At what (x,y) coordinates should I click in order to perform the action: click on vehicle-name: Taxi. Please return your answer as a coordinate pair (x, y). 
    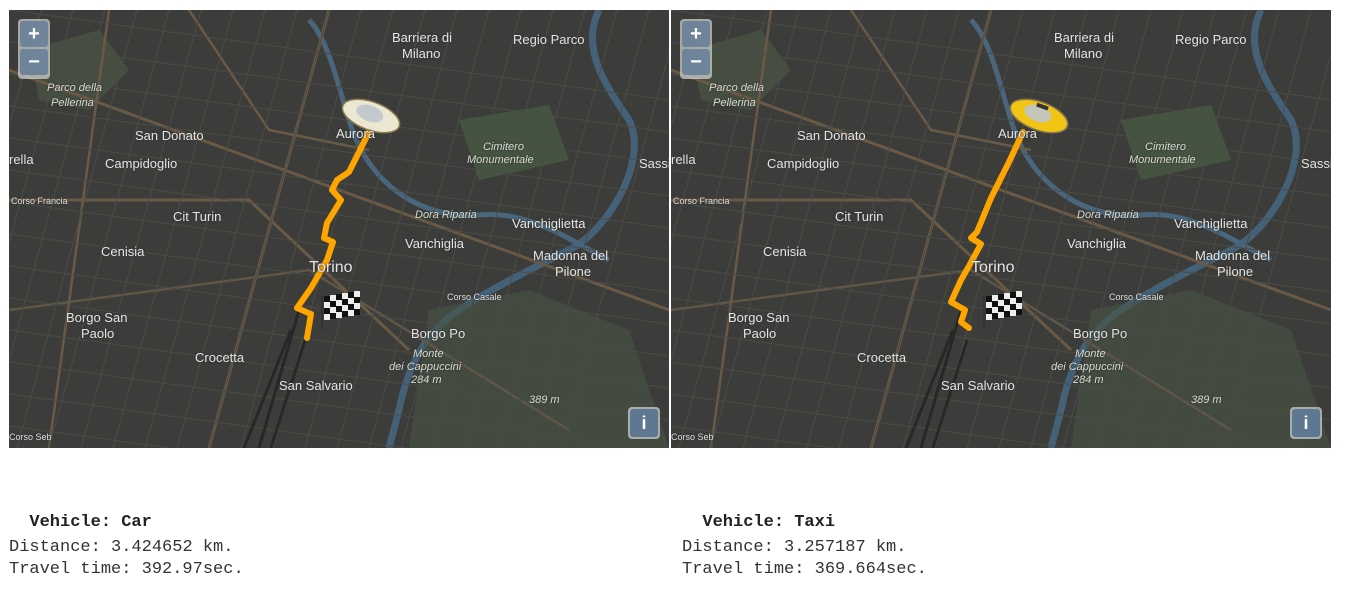
    Looking at the image, I should click on (815, 522).